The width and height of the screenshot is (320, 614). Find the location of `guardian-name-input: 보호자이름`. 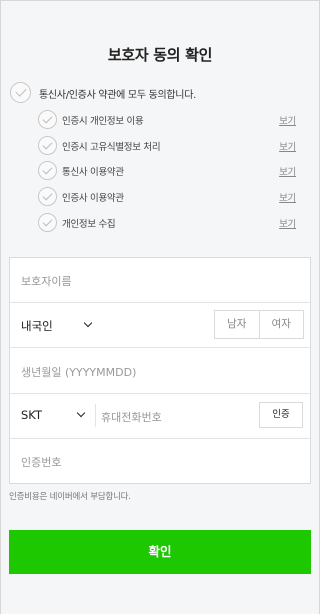

guardian-name-input: 보호자이름 is located at coordinates (46, 281).